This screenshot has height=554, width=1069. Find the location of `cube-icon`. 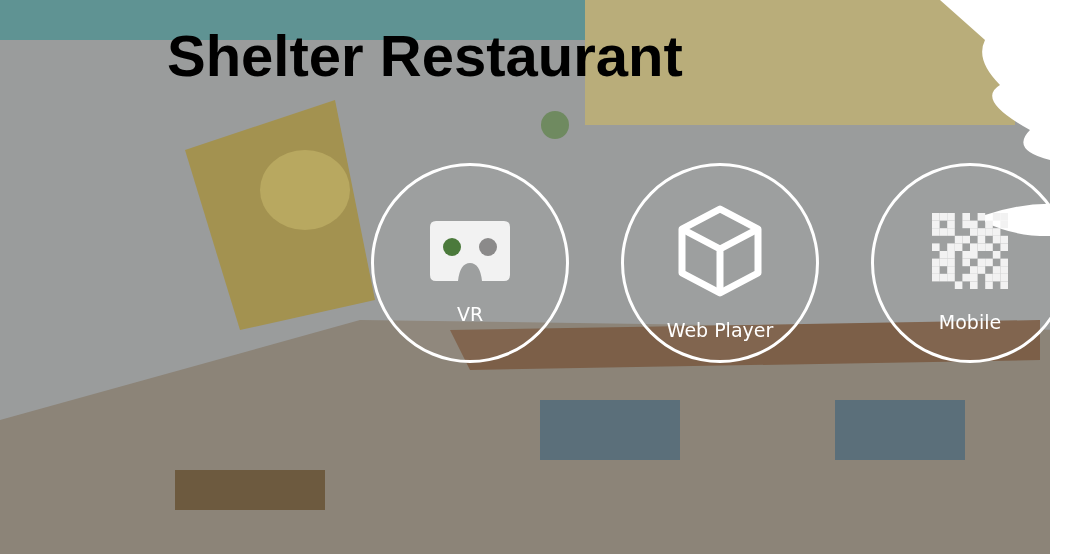

cube-icon is located at coordinates (720, 250).